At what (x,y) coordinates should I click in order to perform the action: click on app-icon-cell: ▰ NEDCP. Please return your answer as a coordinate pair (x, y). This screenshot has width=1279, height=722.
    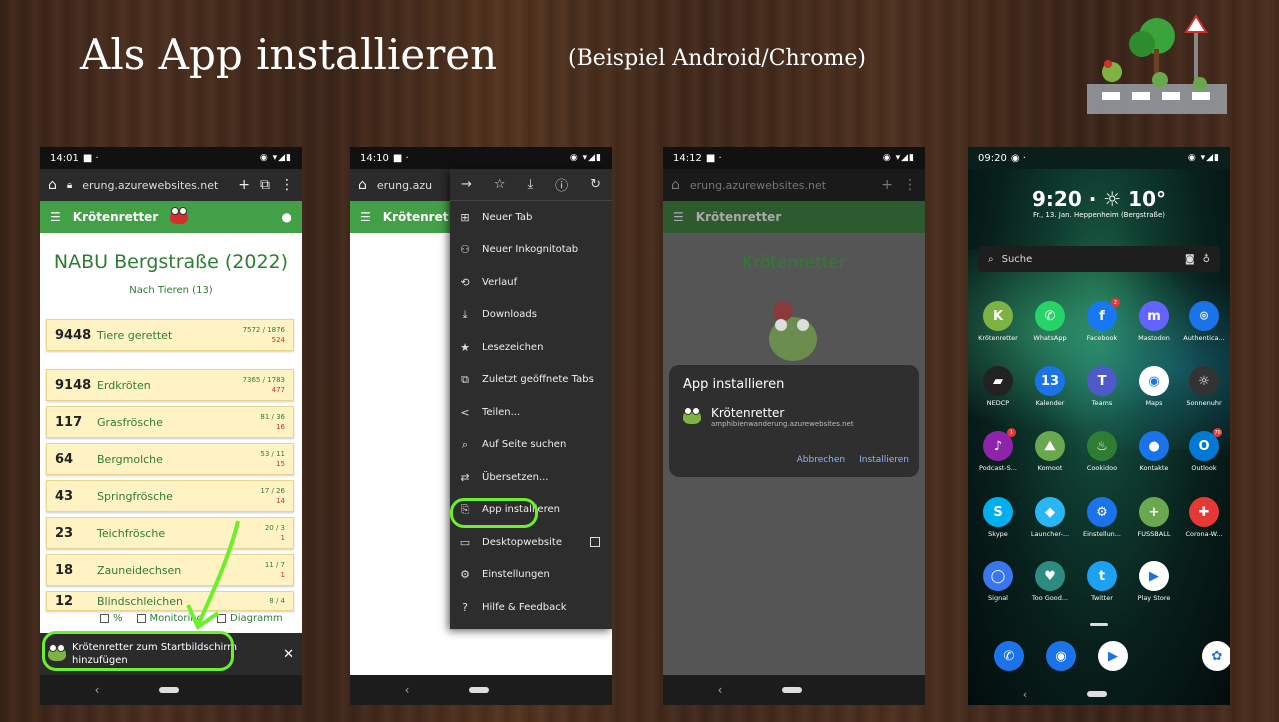
    Looking at the image, I should click on (998, 386).